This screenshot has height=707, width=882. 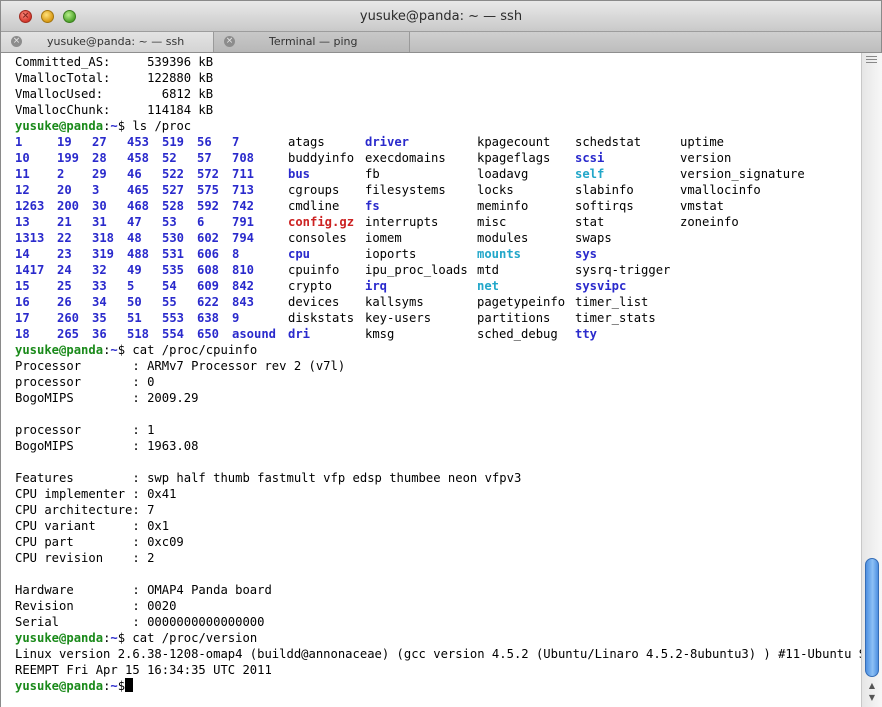 I want to click on ls-entry: ioports, so click(x=391, y=254).